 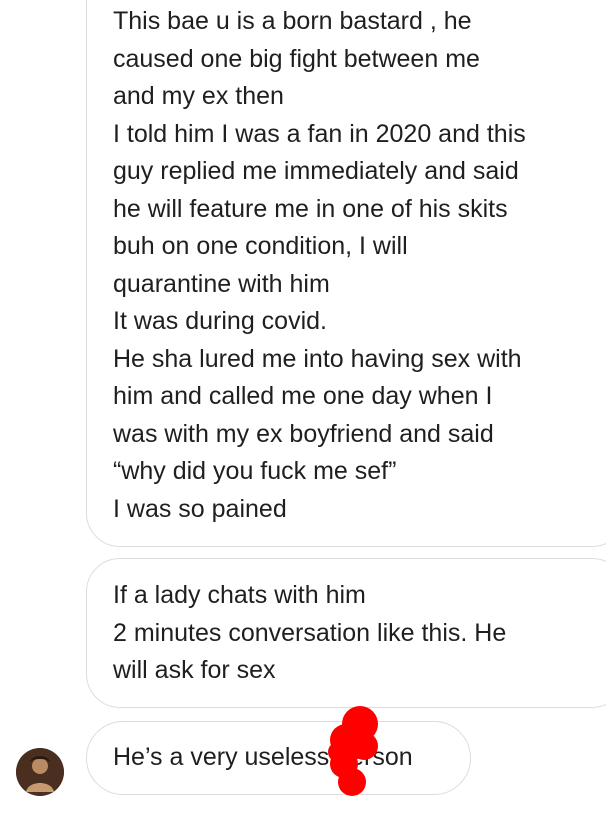 I want to click on message-bubble: He’s a very useless person, so click(x=278, y=758).